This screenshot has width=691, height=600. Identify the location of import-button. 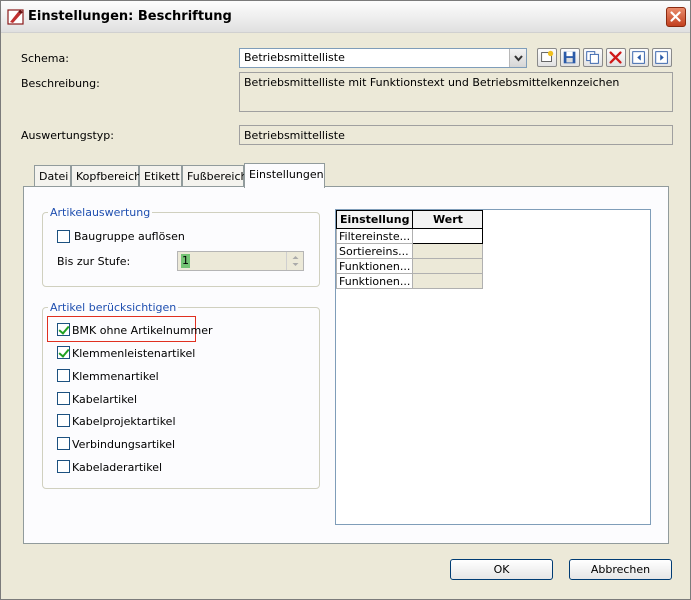
(639, 57).